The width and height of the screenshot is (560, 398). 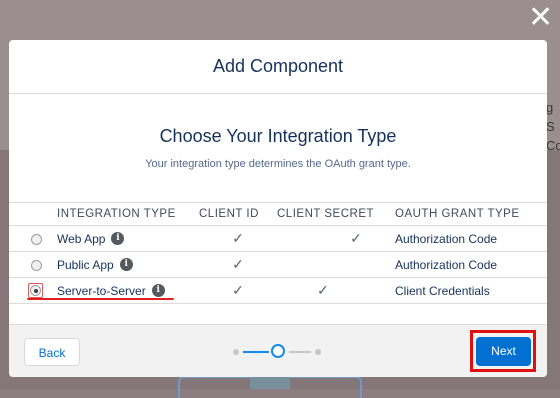 I want to click on integration-type-label: Web App, so click(x=81, y=238).